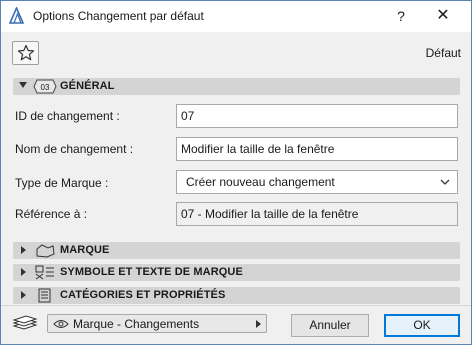 Image resolution: width=472 pixels, height=345 pixels. Describe the element at coordinates (236, 305) in the screenshot. I see `footer-divider` at that location.